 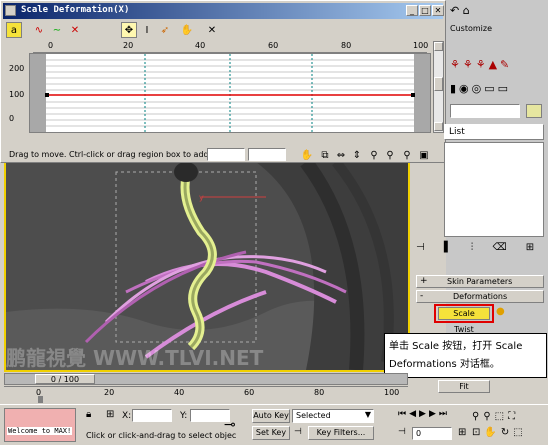 I want to click on rollout-deformations: - Deformations, so click(x=480, y=296).